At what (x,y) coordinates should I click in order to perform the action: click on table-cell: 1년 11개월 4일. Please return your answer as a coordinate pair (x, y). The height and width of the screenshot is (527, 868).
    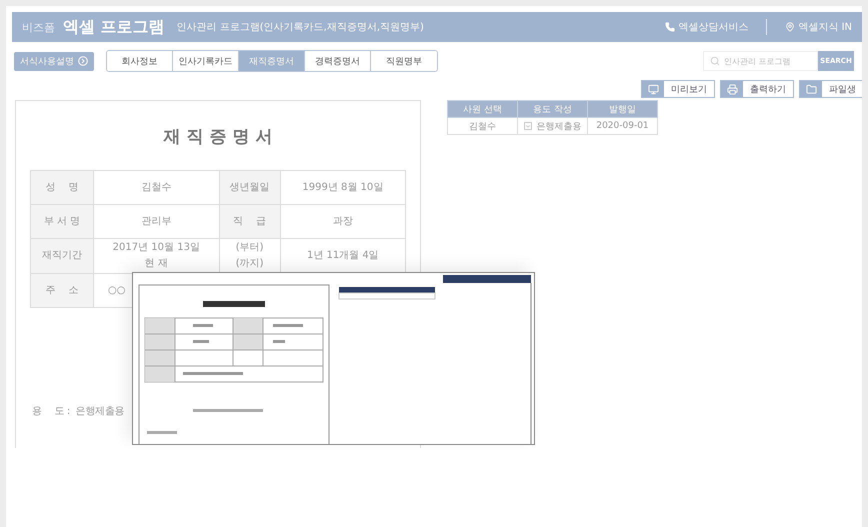
    Looking at the image, I should click on (343, 256).